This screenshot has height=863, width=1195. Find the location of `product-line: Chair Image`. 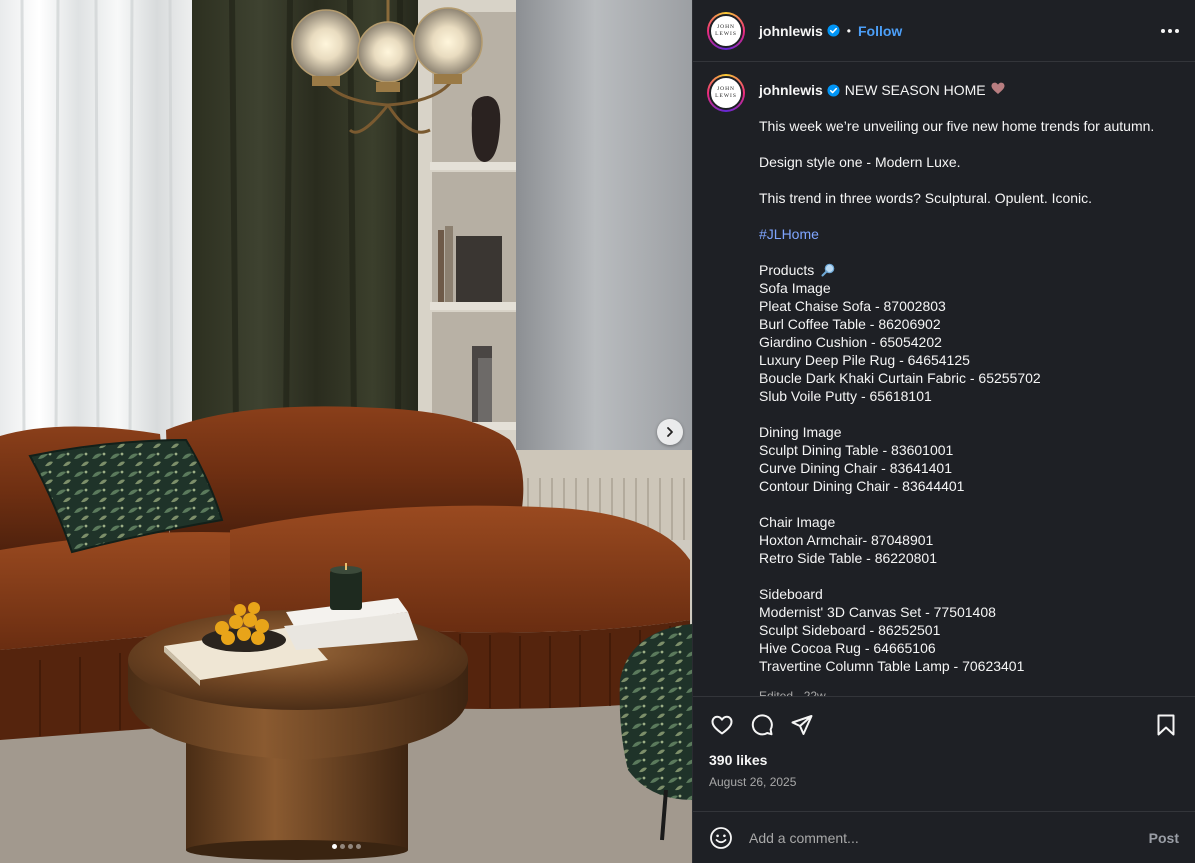

product-line: Chair Image is located at coordinates (797, 522).